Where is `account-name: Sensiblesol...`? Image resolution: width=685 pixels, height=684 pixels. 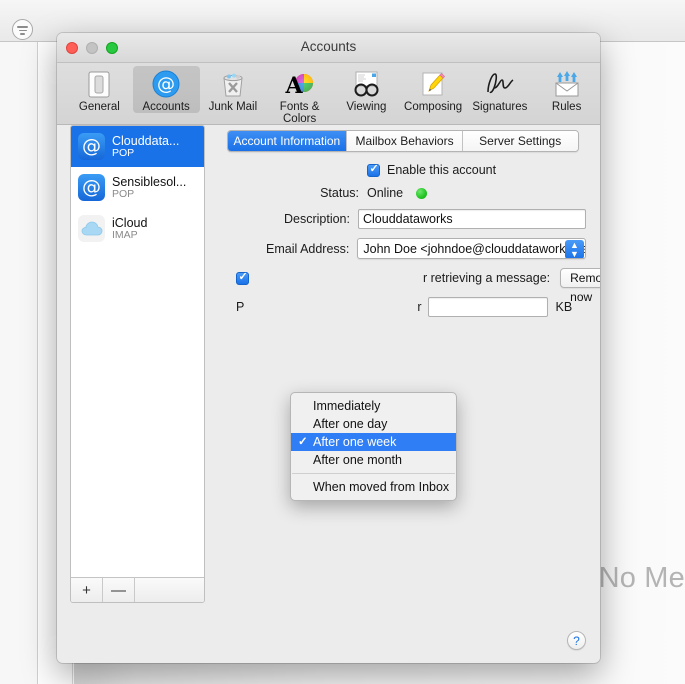 account-name: Sensiblesol... is located at coordinates (149, 182).